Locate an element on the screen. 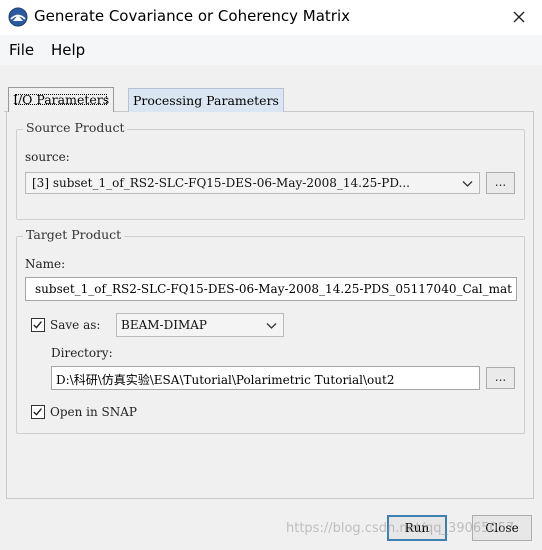 The width and height of the screenshot is (542, 550). open-in-snap-checkbox is located at coordinates (38, 412).